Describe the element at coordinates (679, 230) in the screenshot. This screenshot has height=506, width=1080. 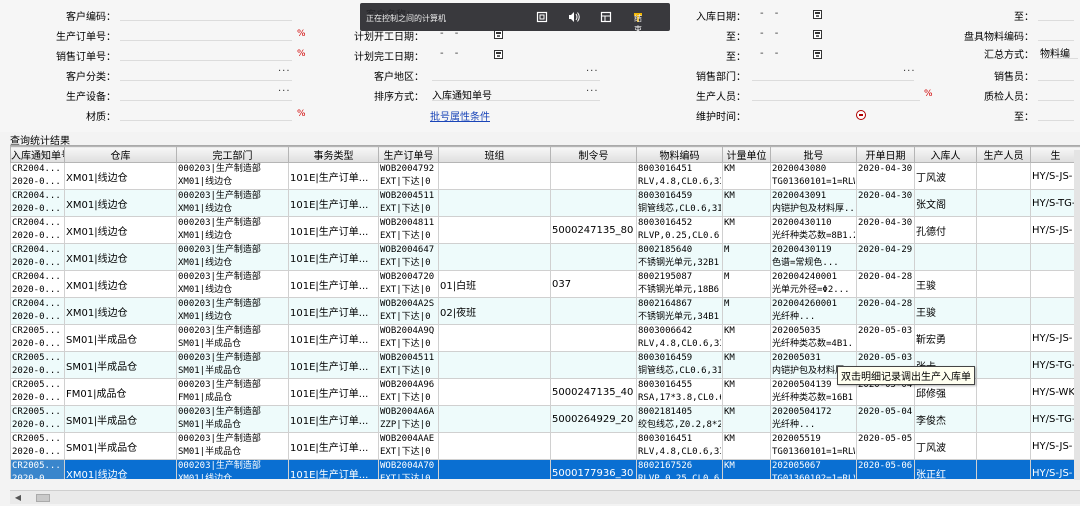
I see `cell-material-code: 8003016452 RLVP,0.25,CL0.6,2.7,8B1.2` at that location.